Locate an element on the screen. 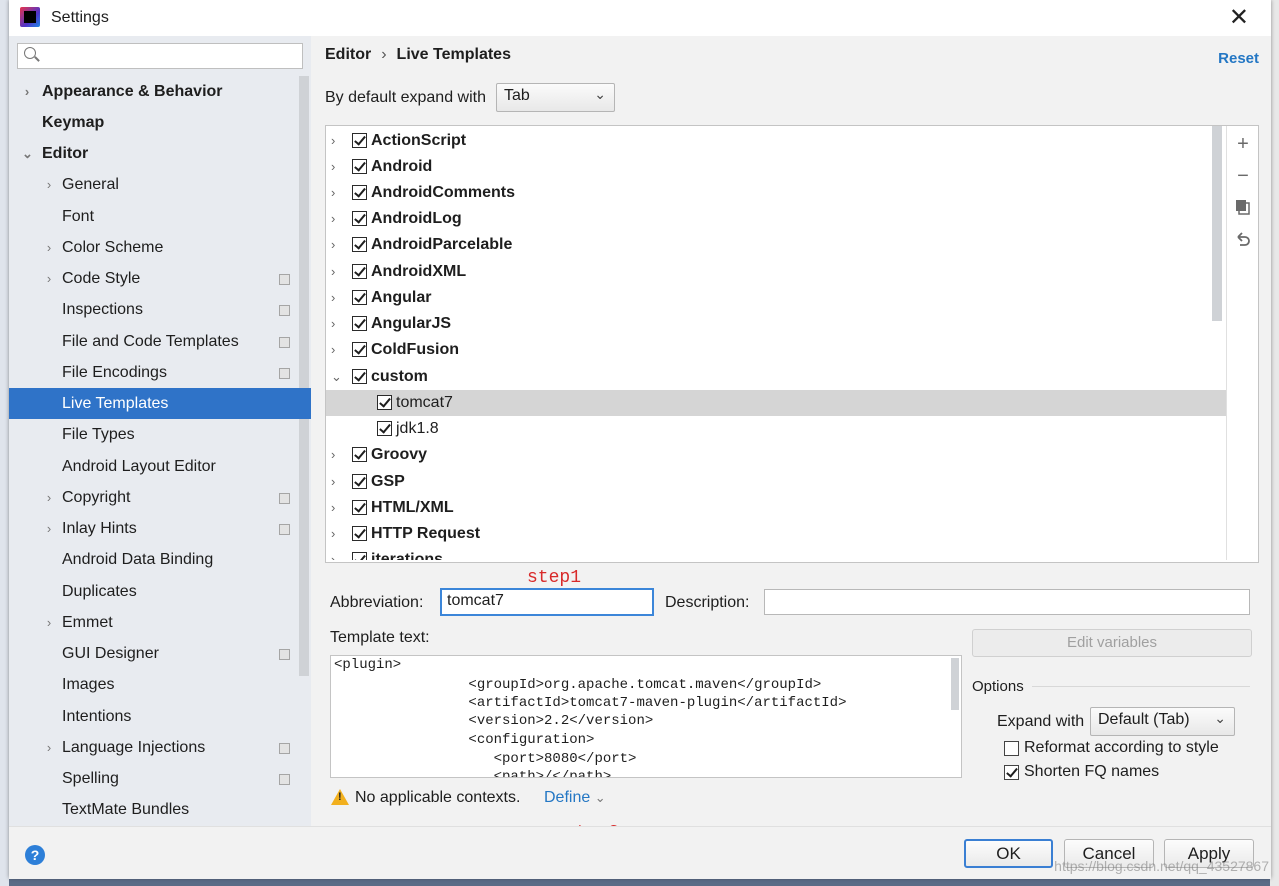  sidebar-item-color-scheme: › Color Scheme is located at coordinates (160, 247).